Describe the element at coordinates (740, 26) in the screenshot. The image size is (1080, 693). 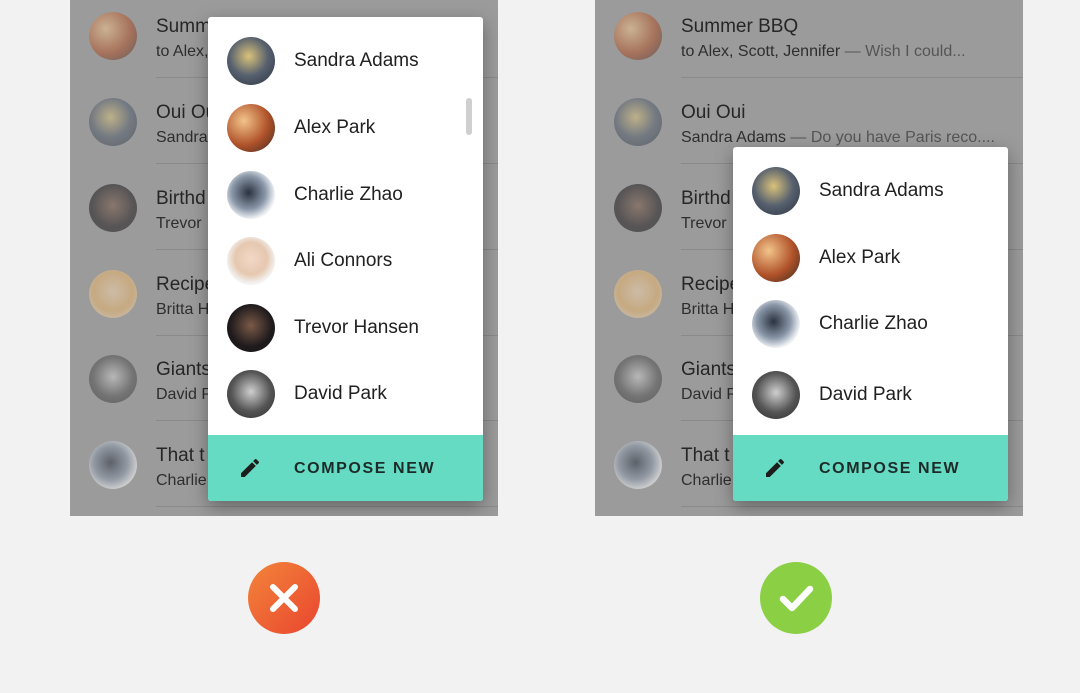
I see `item-title: Summer BBQ` at that location.